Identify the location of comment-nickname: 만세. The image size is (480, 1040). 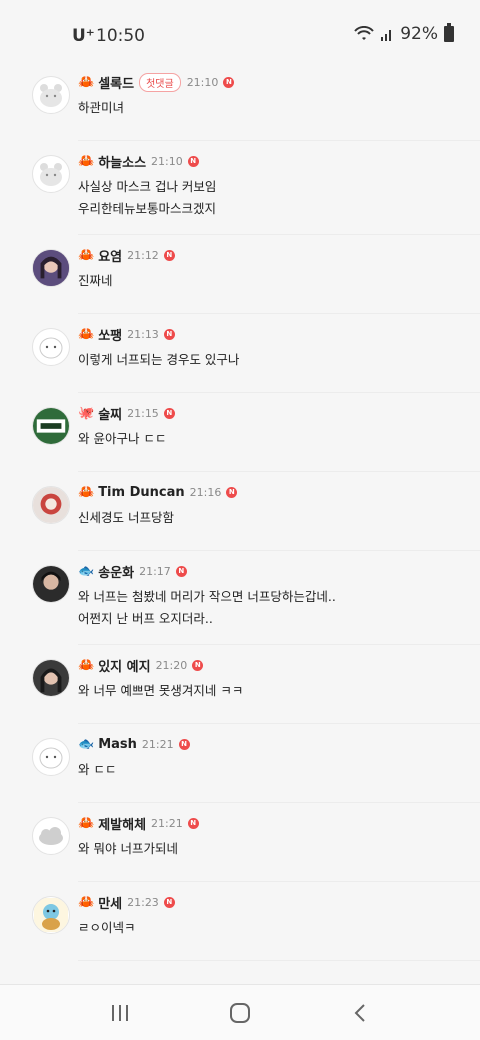
(110, 902).